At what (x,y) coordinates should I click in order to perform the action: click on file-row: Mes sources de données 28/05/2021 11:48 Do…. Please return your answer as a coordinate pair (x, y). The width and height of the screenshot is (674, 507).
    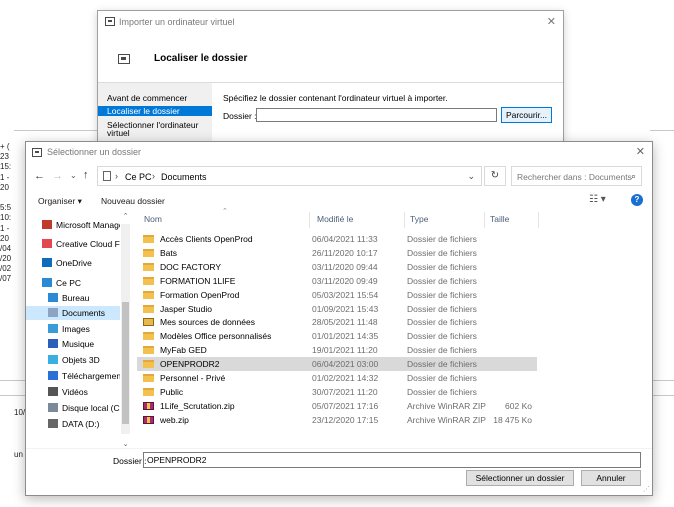
    Looking at the image, I should click on (337, 322).